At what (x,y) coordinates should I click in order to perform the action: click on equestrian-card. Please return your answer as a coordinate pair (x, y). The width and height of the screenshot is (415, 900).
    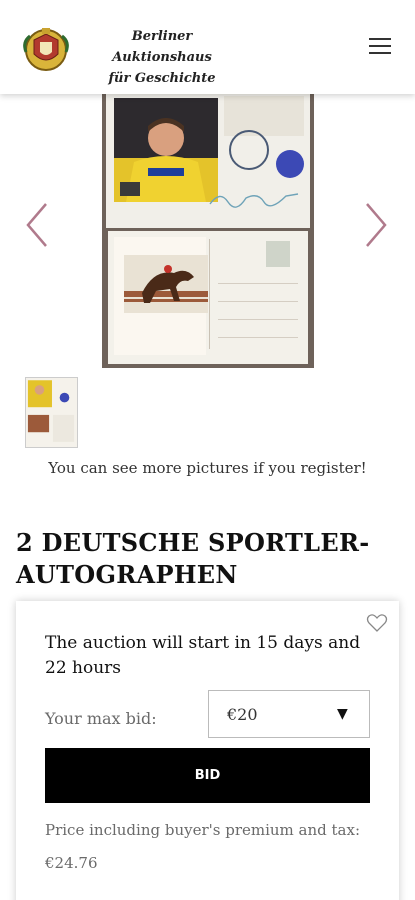
    Looking at the image, I should click on (161, 296).